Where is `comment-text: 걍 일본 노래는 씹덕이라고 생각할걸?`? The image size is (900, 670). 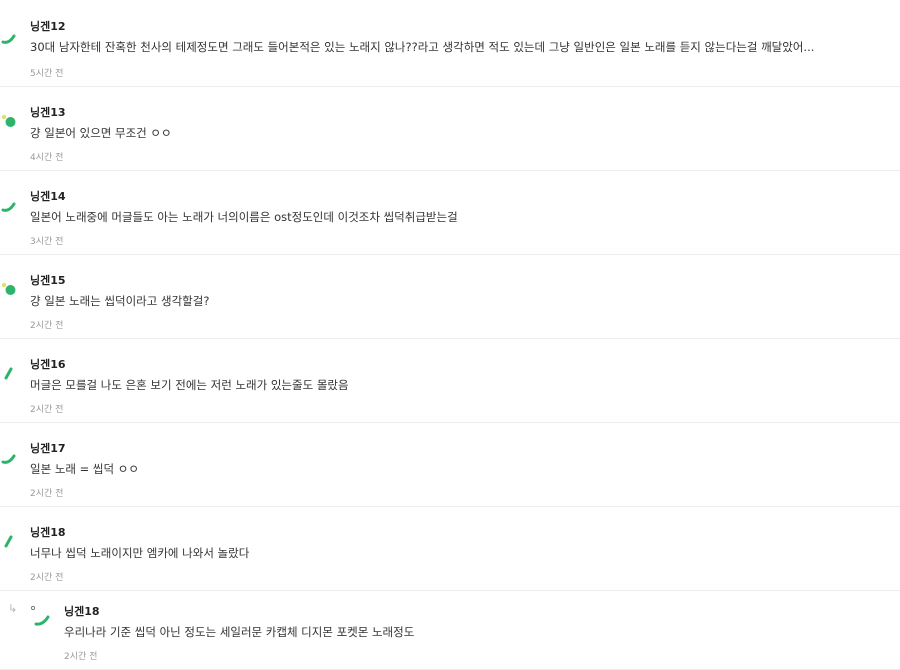 comment-text: 걍 일본 노래는 씹덕이라고 생각할걸? is located at coordinates (120, 301).